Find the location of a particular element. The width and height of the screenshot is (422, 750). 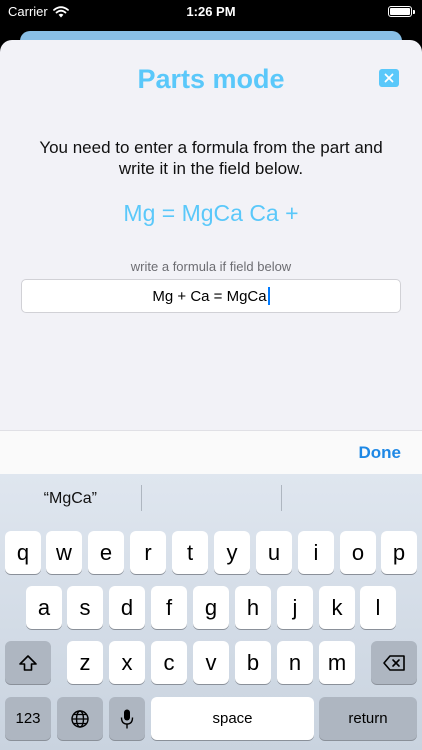

globe-key is located at coordinates (80, 718).